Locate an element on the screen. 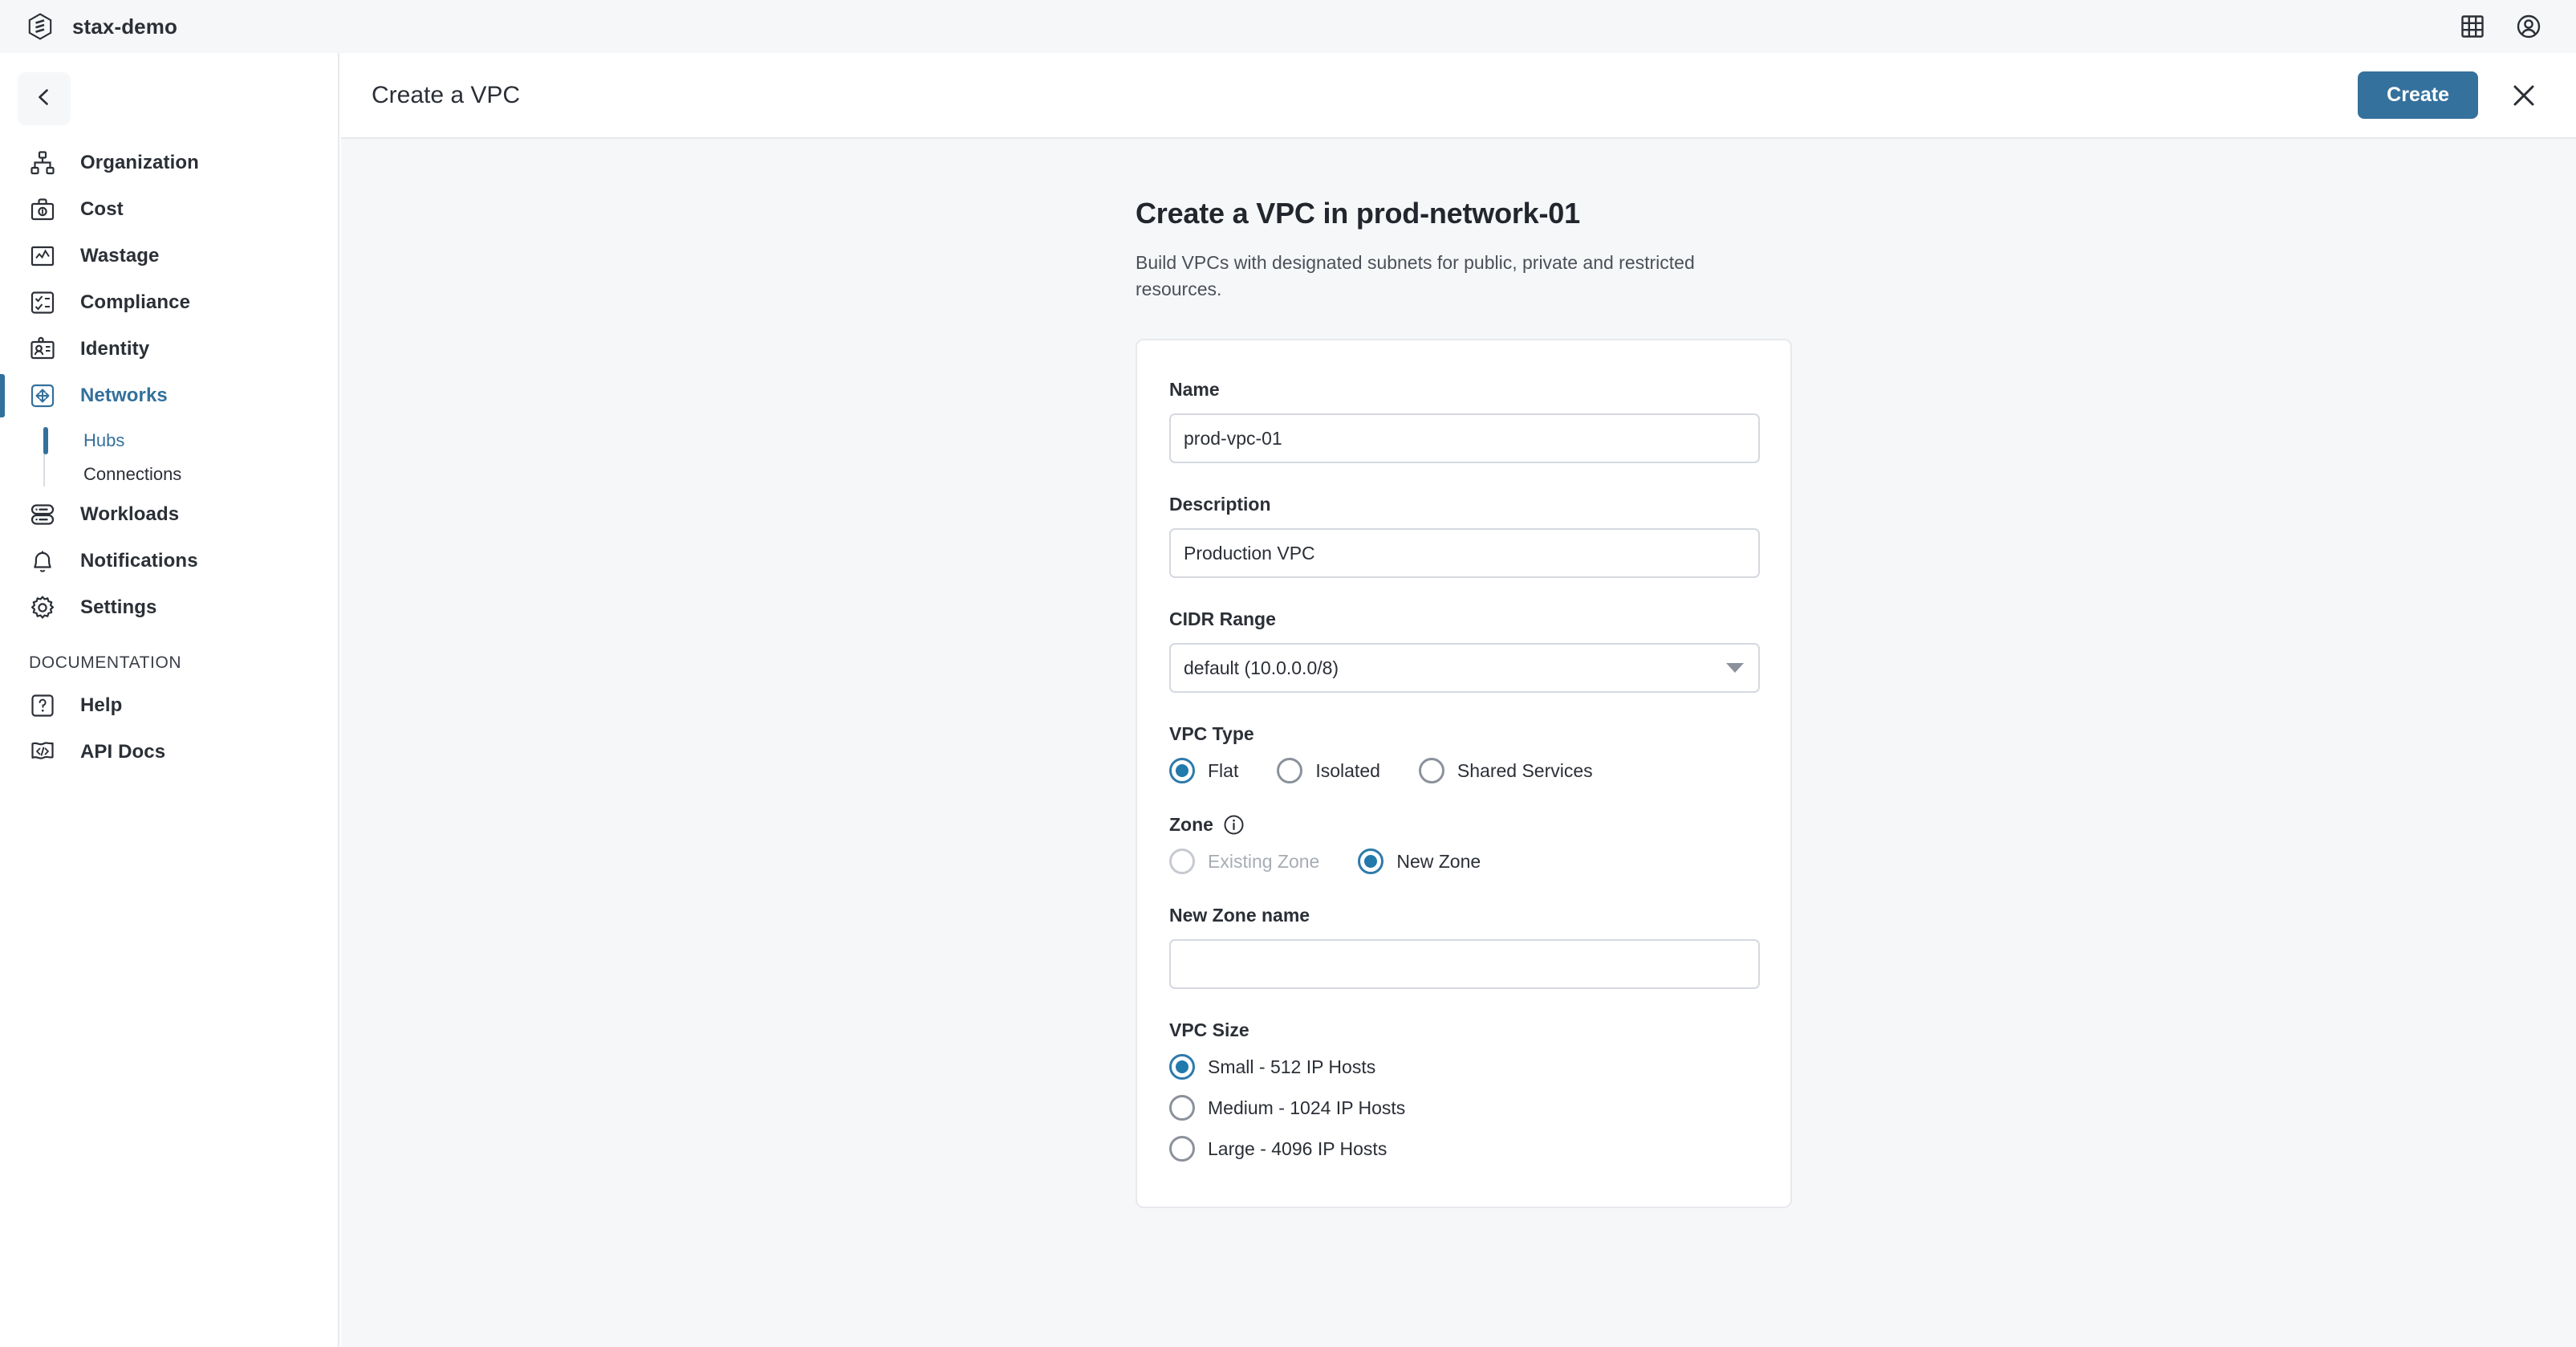 The height and width of the screenshot is (1347, 2576). sidebar-item-label: Help is located at coordinates (102, 705).